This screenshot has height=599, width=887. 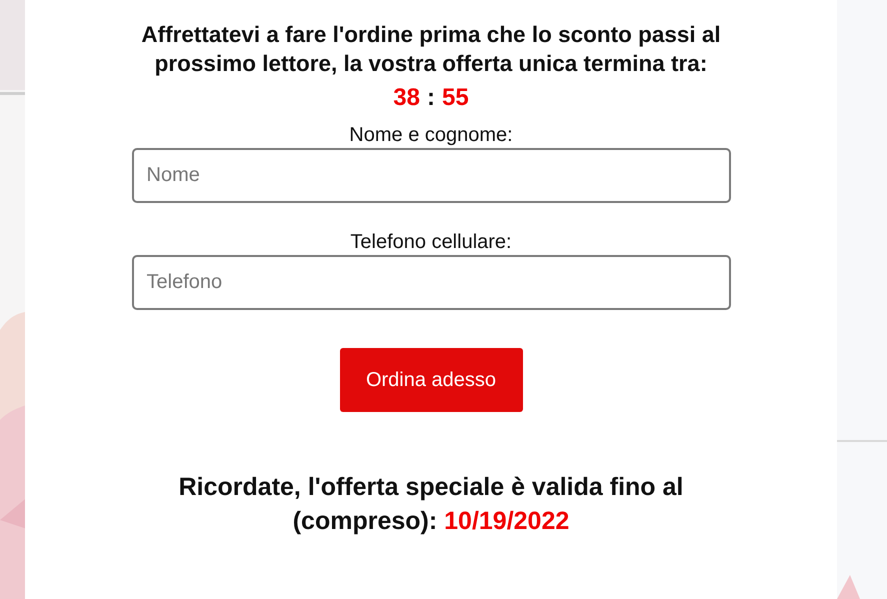 I want to click on field-label: Nome e cognome:, so click(x=431, y=135).